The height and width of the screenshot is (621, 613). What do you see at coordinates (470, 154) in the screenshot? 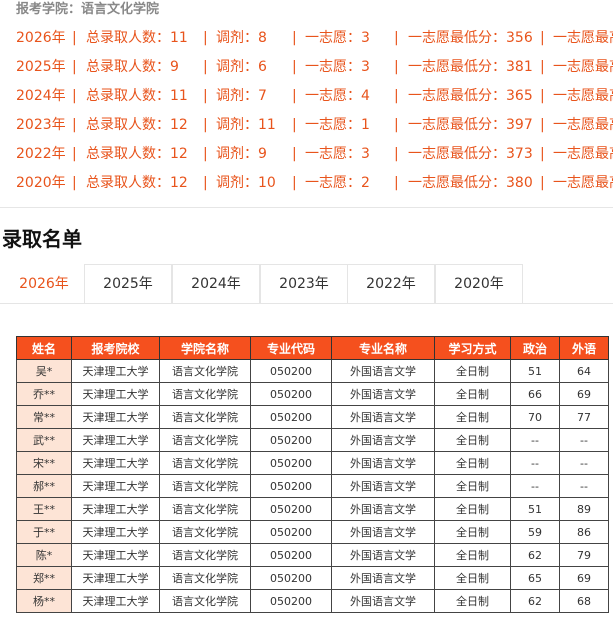
I see `stat-min: 一志愿最低分：373` at bounding box center [470, 154].